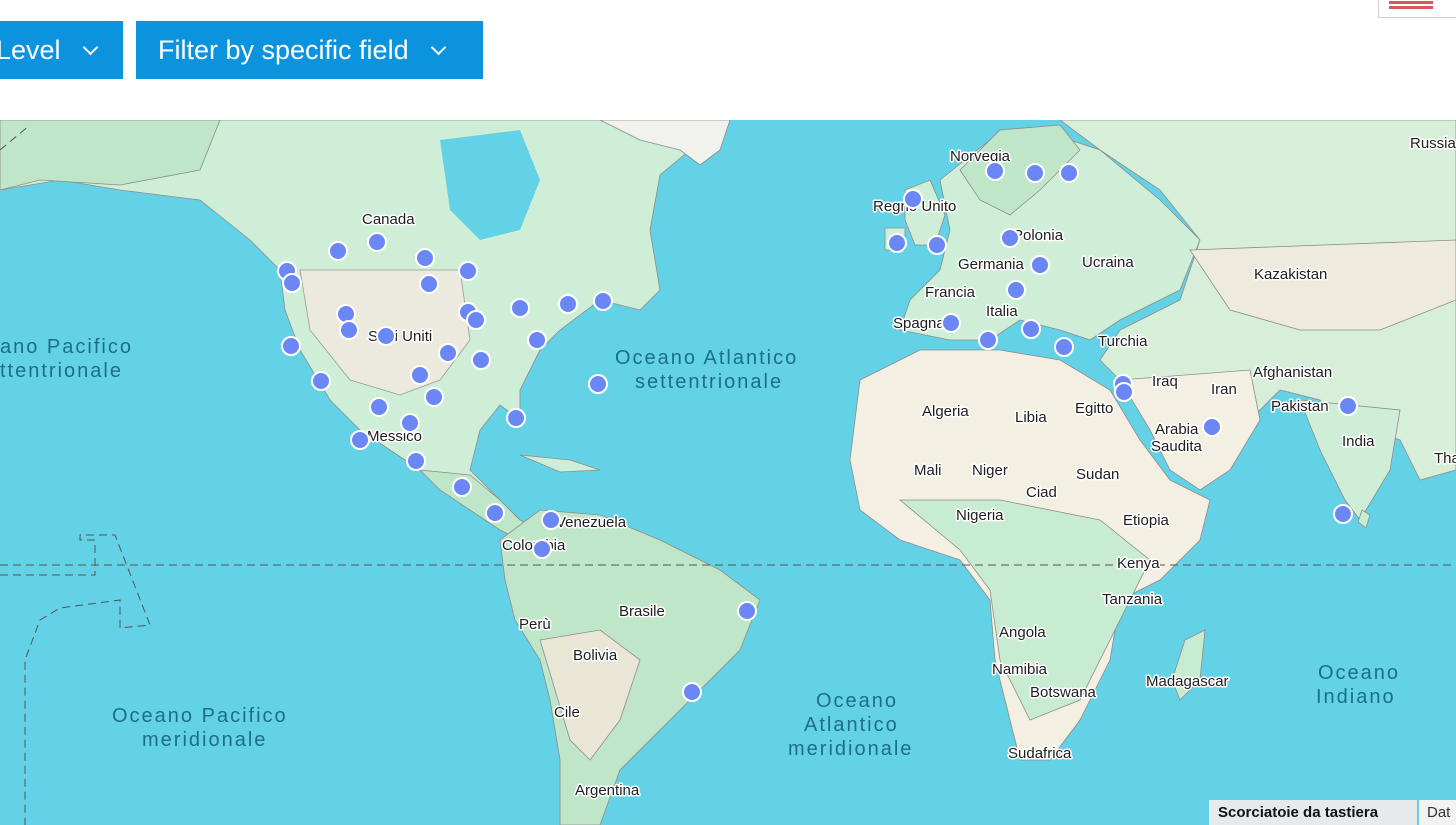  Describe the element at coordinates (1224, 389) in the screenshot. I see `country-label: Iran` at that location.